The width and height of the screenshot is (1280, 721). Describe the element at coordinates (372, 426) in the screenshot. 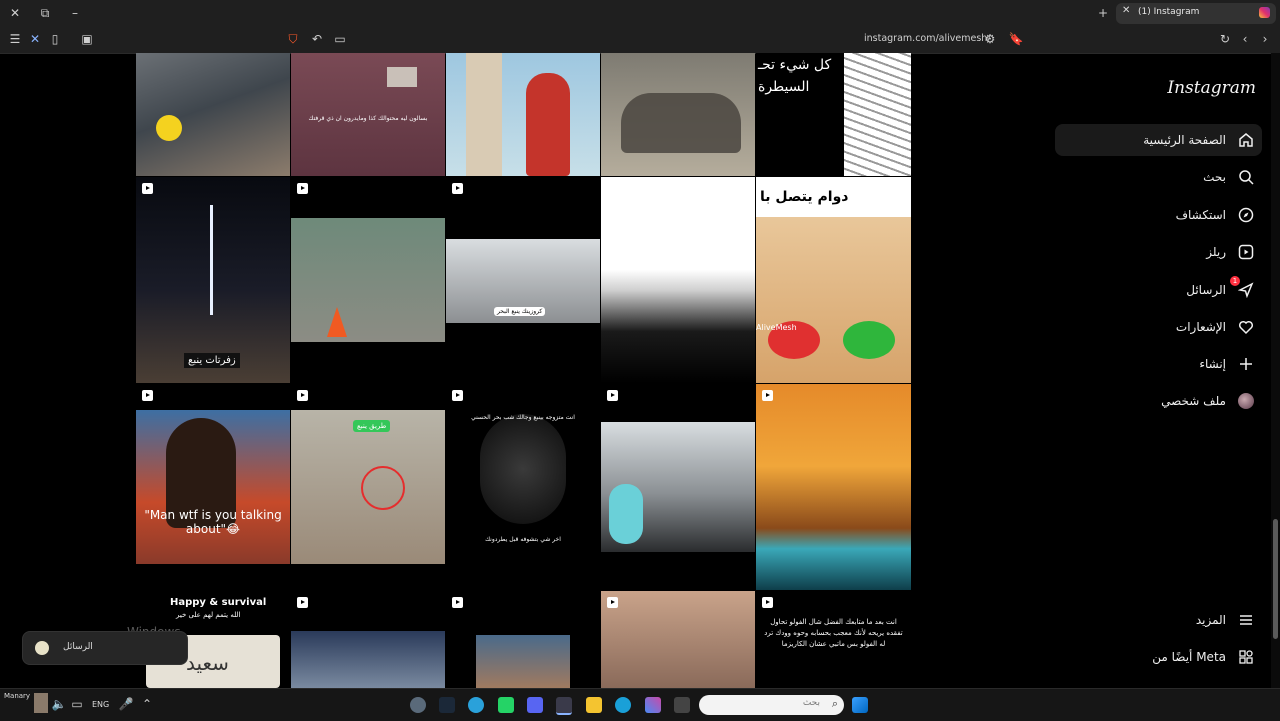

I see `post-caption: طريق ينبع` at that location.